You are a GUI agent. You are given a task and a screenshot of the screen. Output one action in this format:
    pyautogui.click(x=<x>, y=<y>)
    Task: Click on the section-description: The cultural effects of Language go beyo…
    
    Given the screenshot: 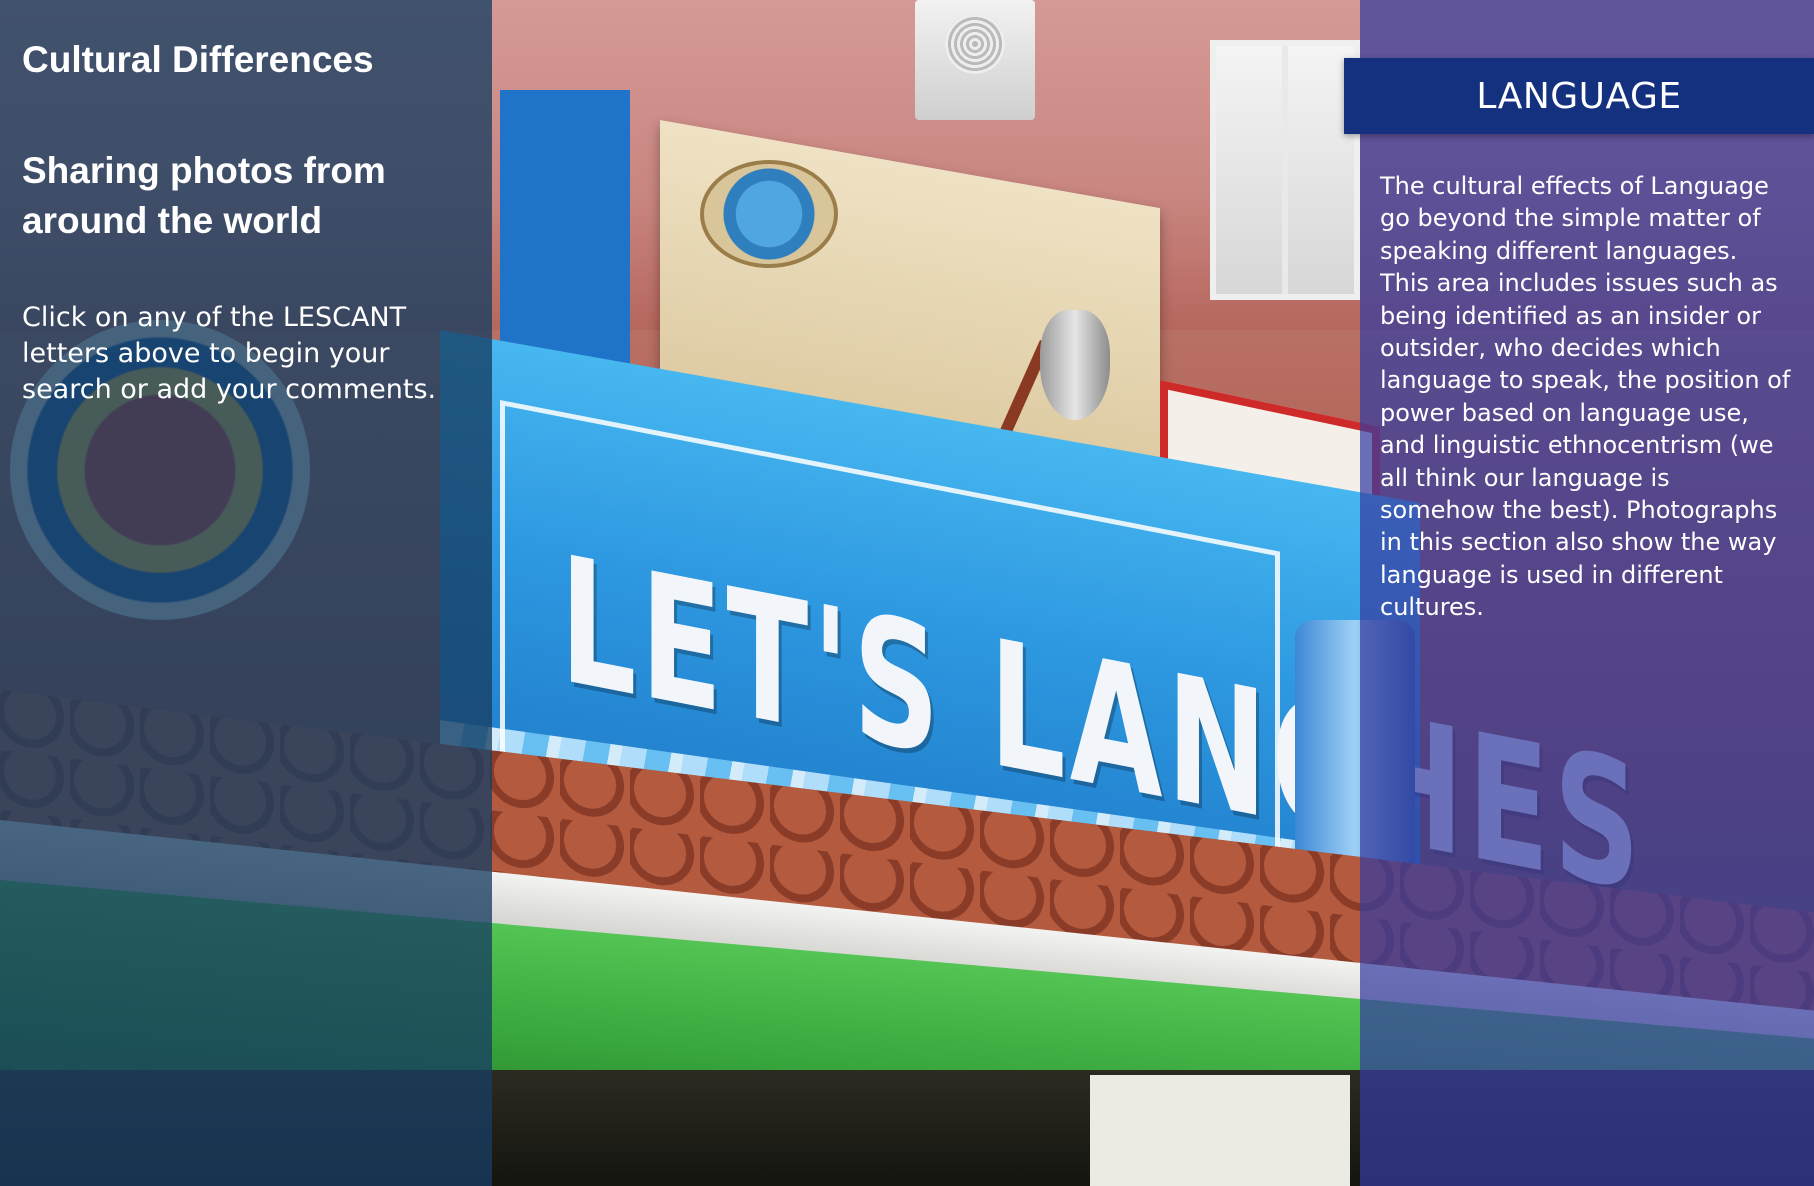 What is the action you would take?
    pyautogui.click(x=1585, y=397)
    